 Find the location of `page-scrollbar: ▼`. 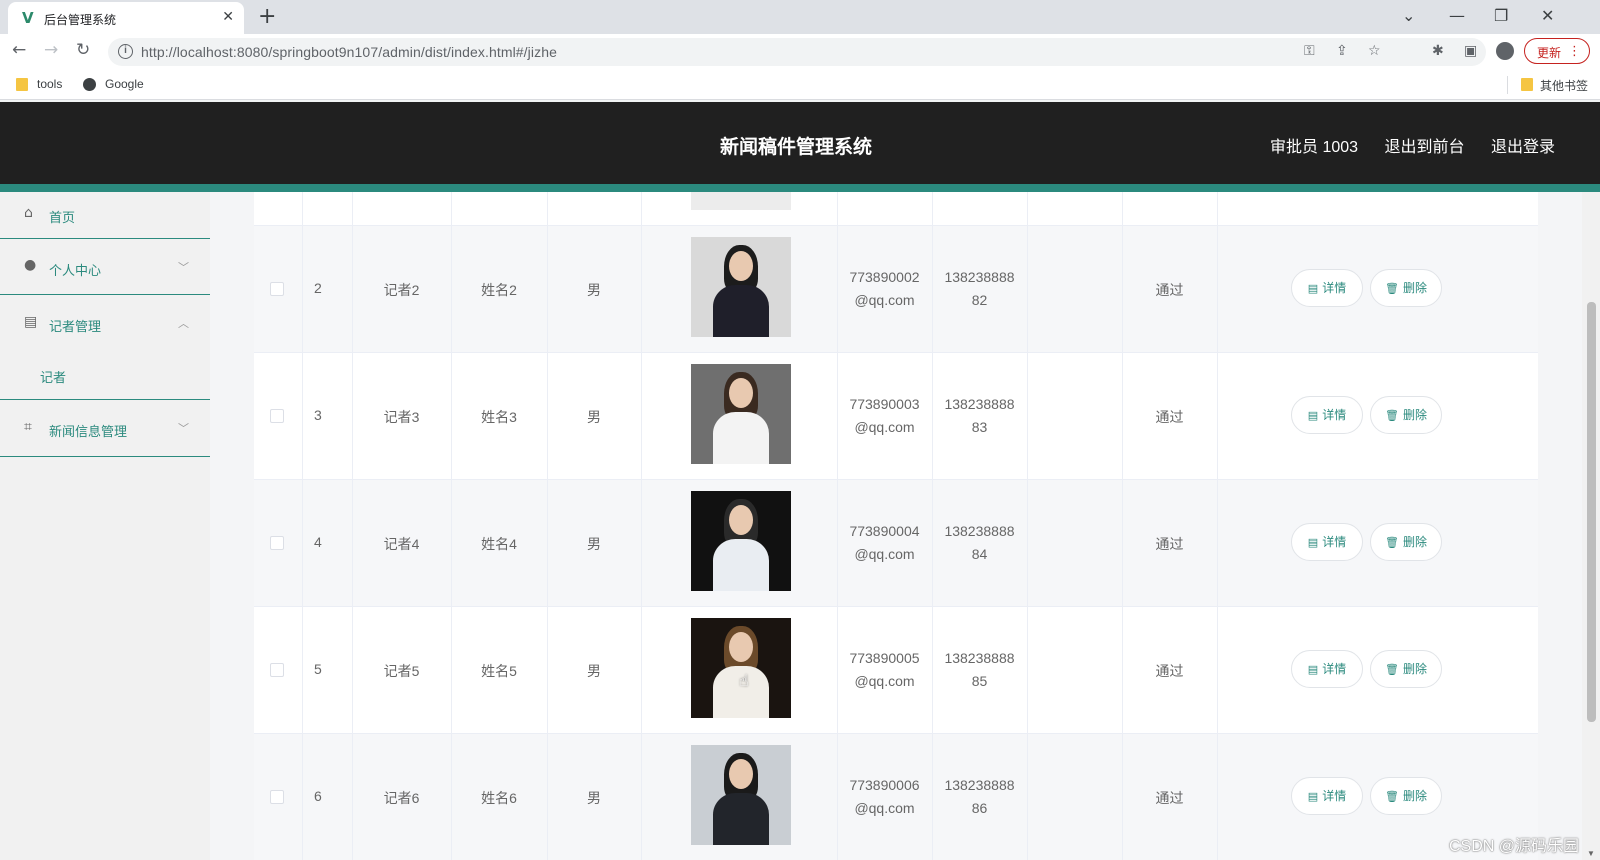

page-scrollbar: ▼ is located at coordinates (1591, 526).